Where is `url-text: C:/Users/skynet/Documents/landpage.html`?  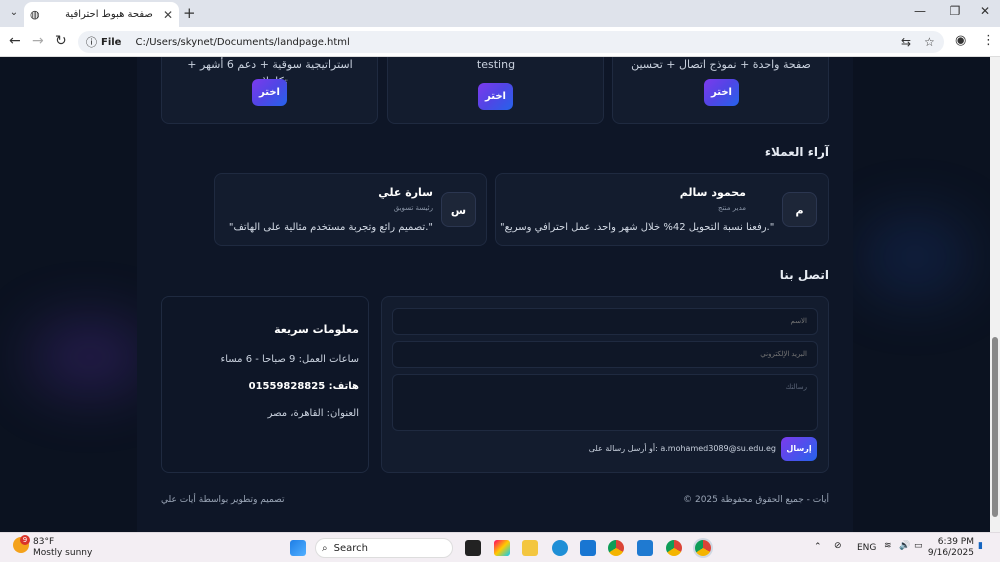
url-text: C:/Users/skynet/Documents/landpage.html is located at coordinates (242, 42).